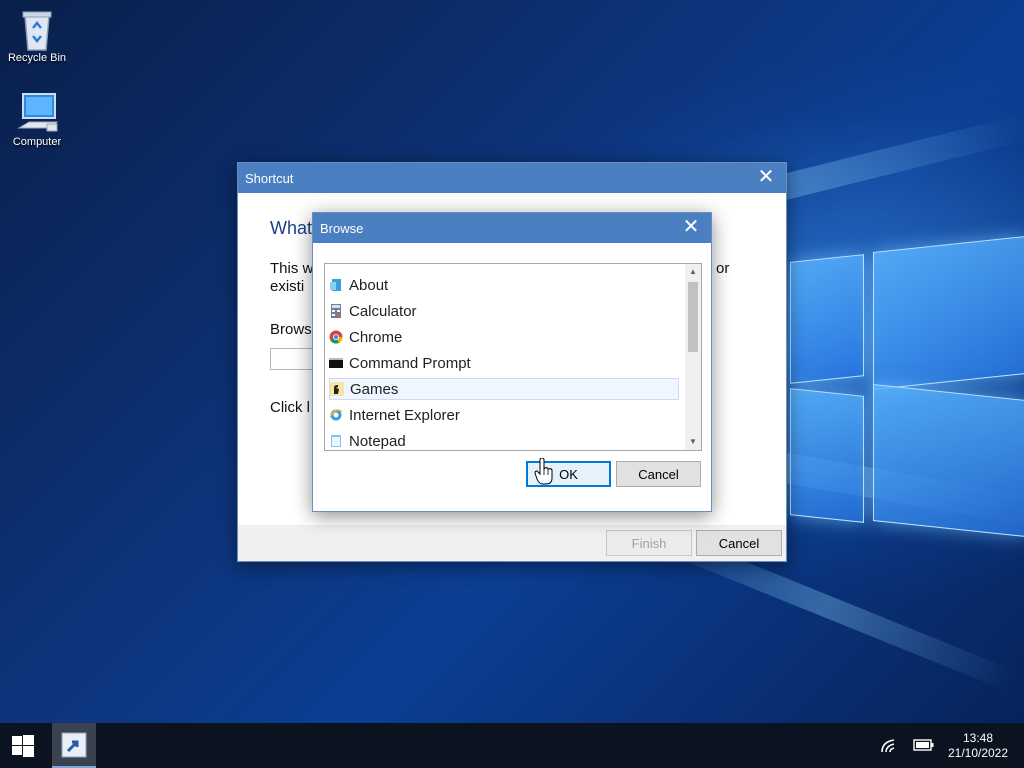  What do you see at coordinates (693, 272) in the screenshot?
I see `scroll-up-icon: ▲` at bounding box center [693, 272].